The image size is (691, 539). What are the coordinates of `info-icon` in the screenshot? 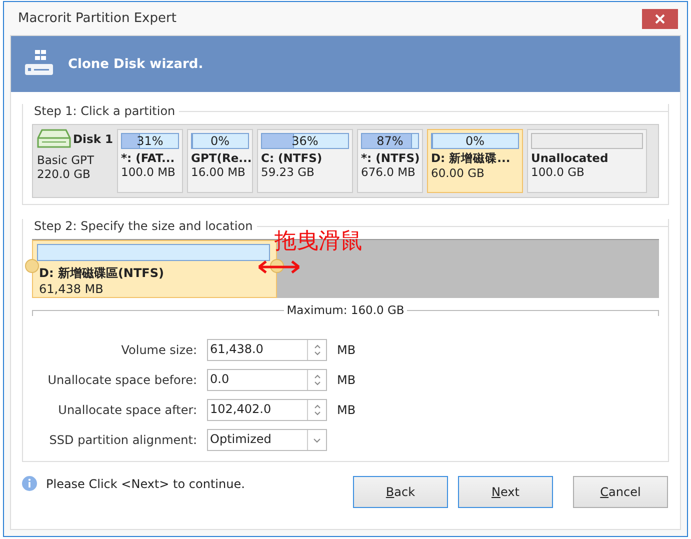 It's located at (29, 483).